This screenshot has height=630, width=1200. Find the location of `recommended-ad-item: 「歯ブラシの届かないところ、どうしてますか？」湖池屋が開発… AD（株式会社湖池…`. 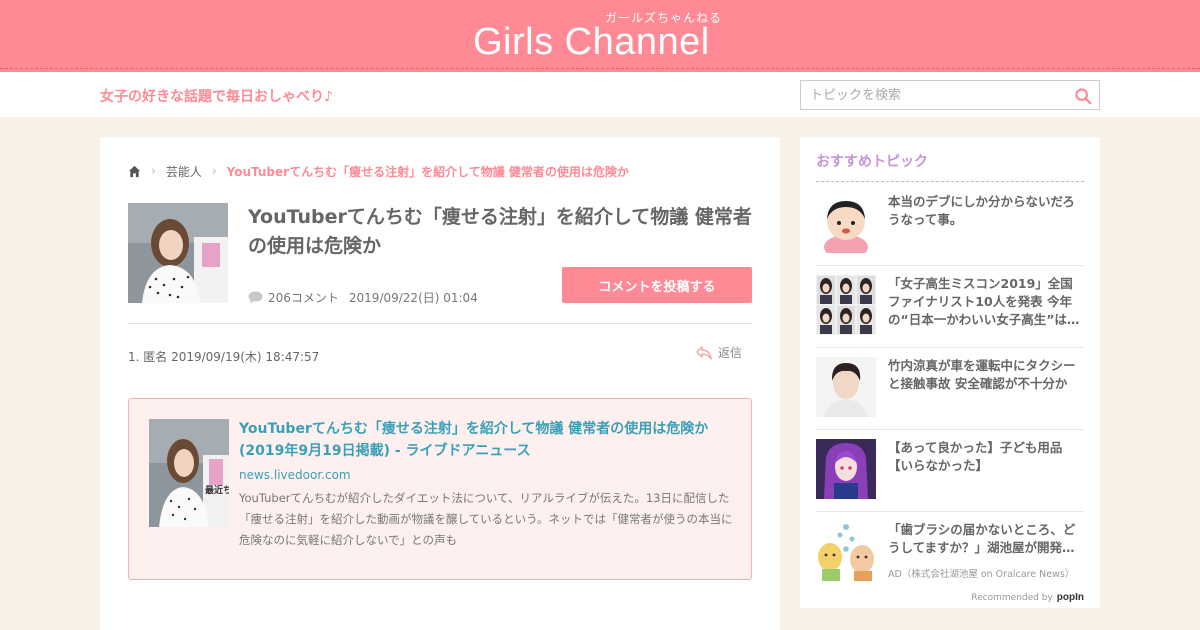

recommended-ad-item: 「歯ブラシの届かないところ、どうしてますか？」湖池屋が開発… AD（株式会社湖池… is located at coordinates (950, 562).